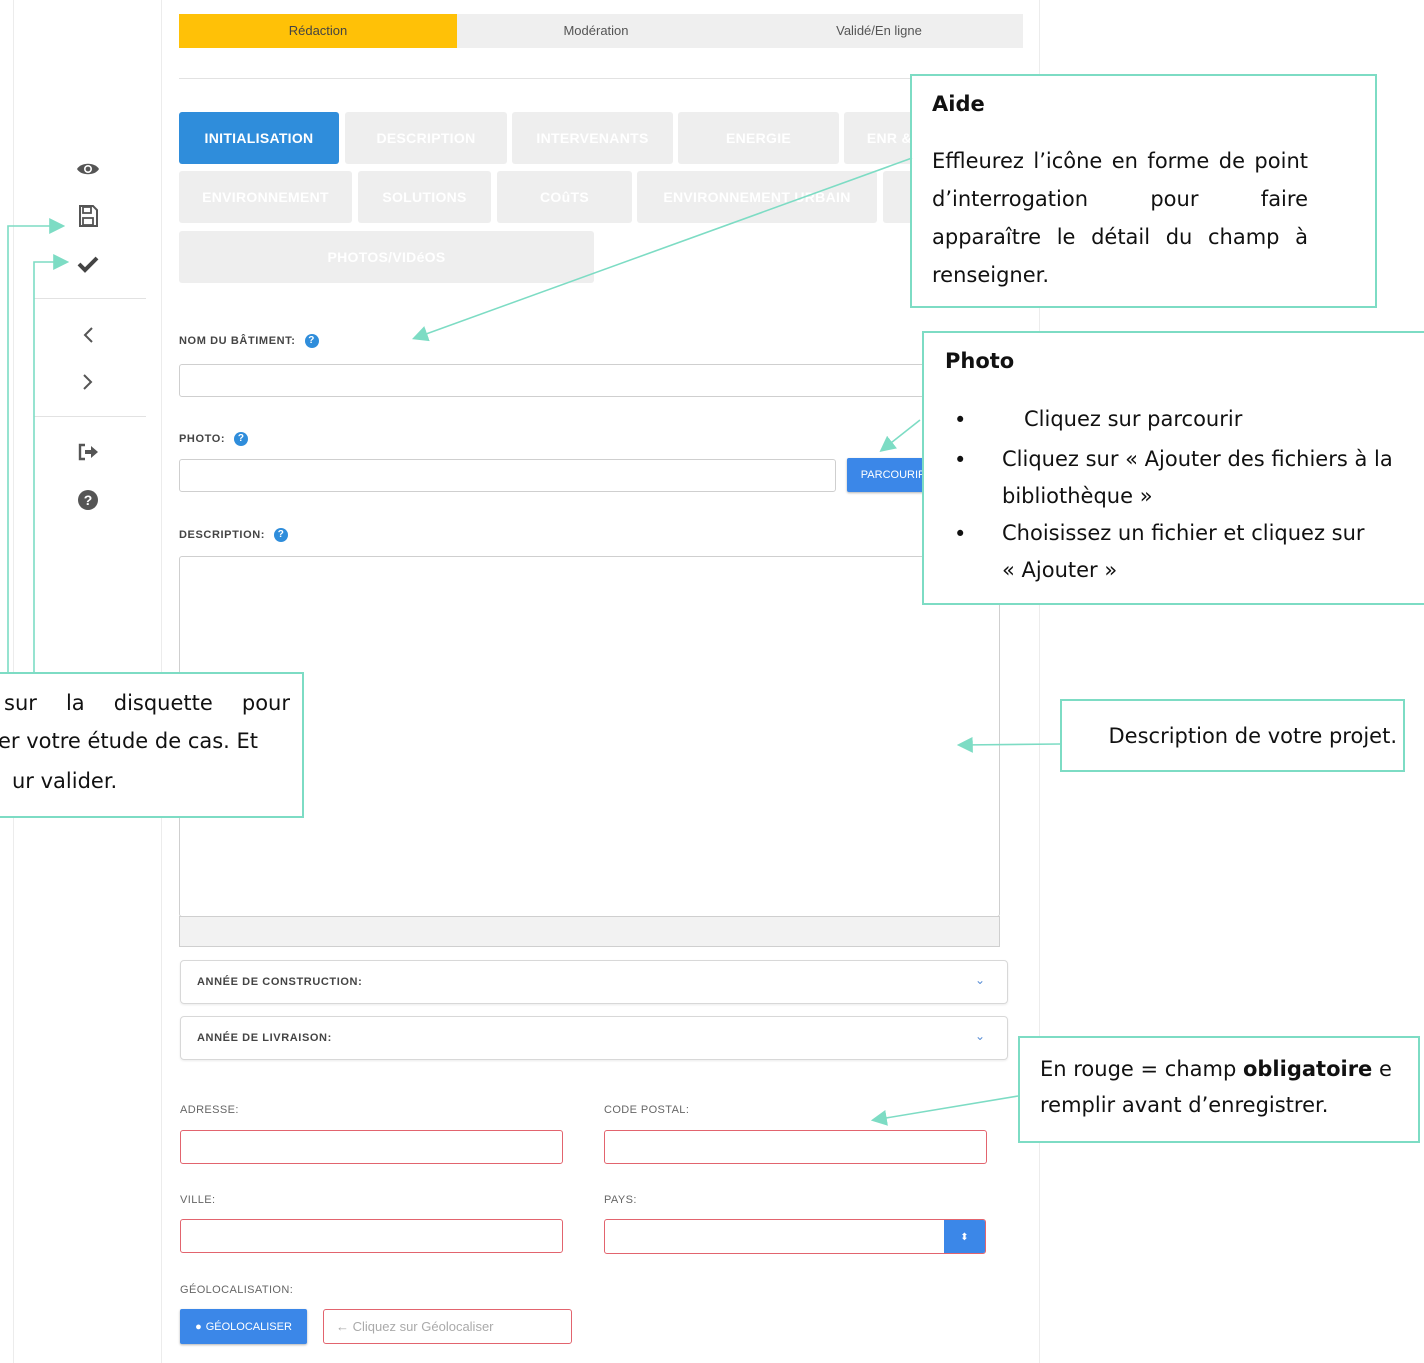  What do you see at coordinates (900, 435) in the screenshot?
I see `photo-arrow` at bounding box center [900, 435].